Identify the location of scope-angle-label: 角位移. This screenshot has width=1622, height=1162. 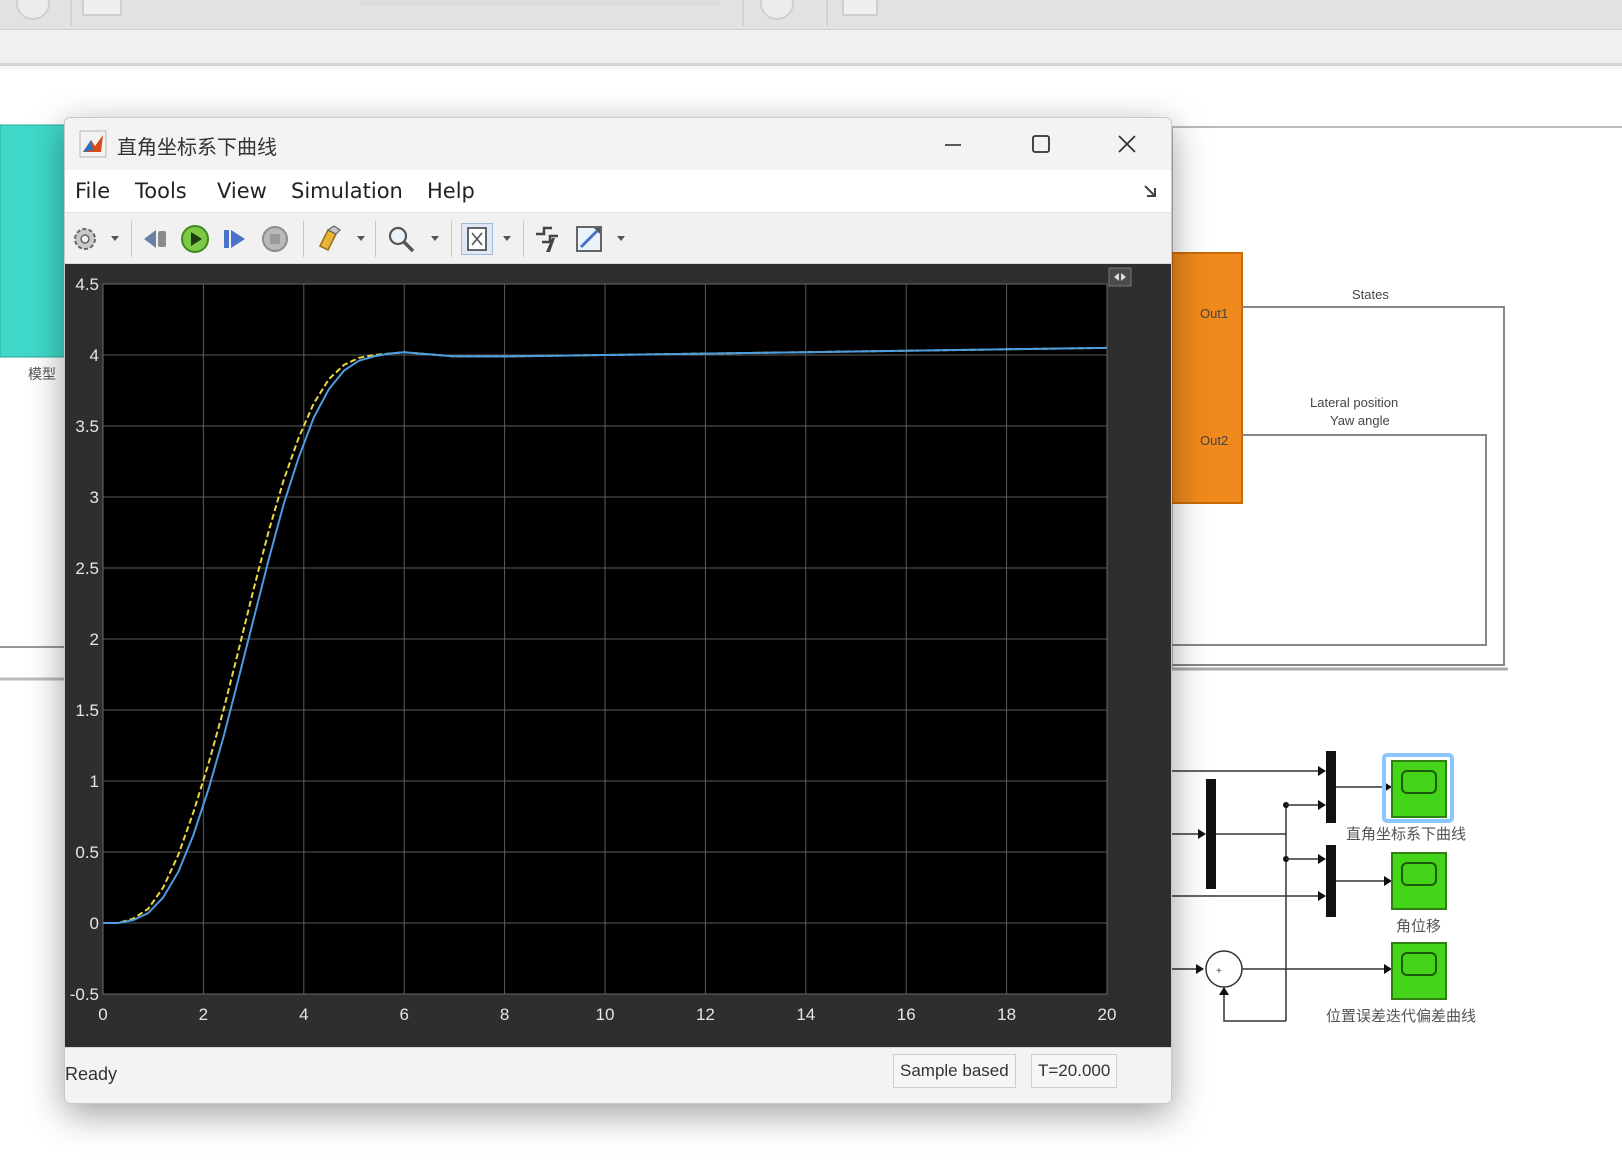
(1418, 926).